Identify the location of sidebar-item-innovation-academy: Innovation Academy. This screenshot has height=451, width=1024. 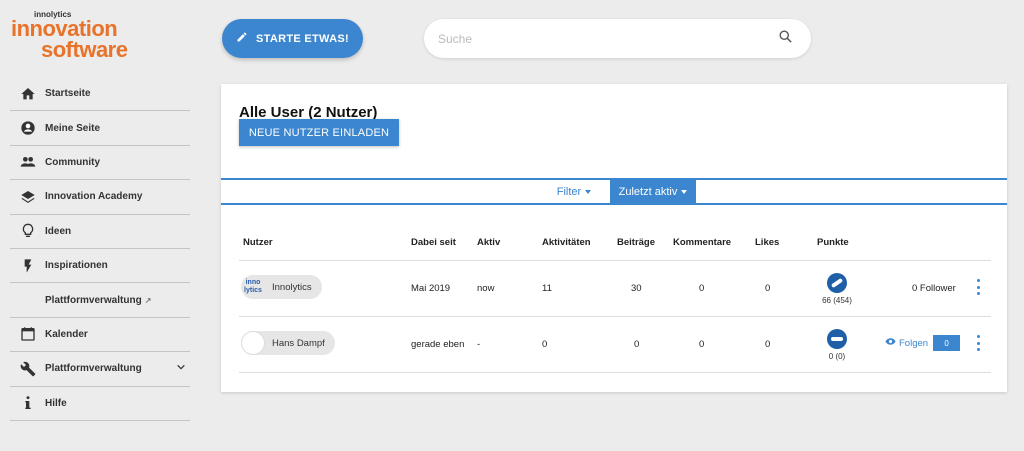
(100, 197).